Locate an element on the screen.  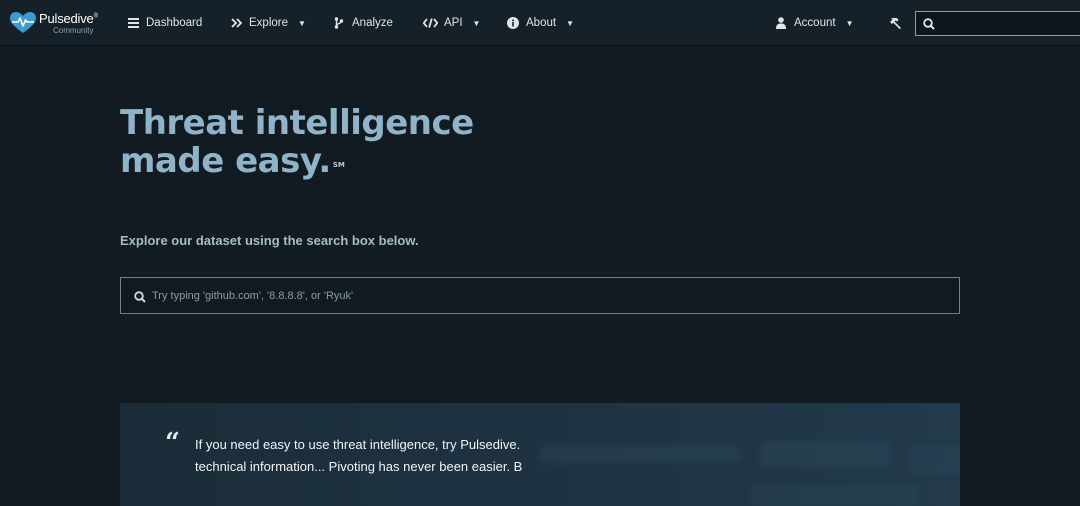
top-search-input is located at coordinates (1008, 23).